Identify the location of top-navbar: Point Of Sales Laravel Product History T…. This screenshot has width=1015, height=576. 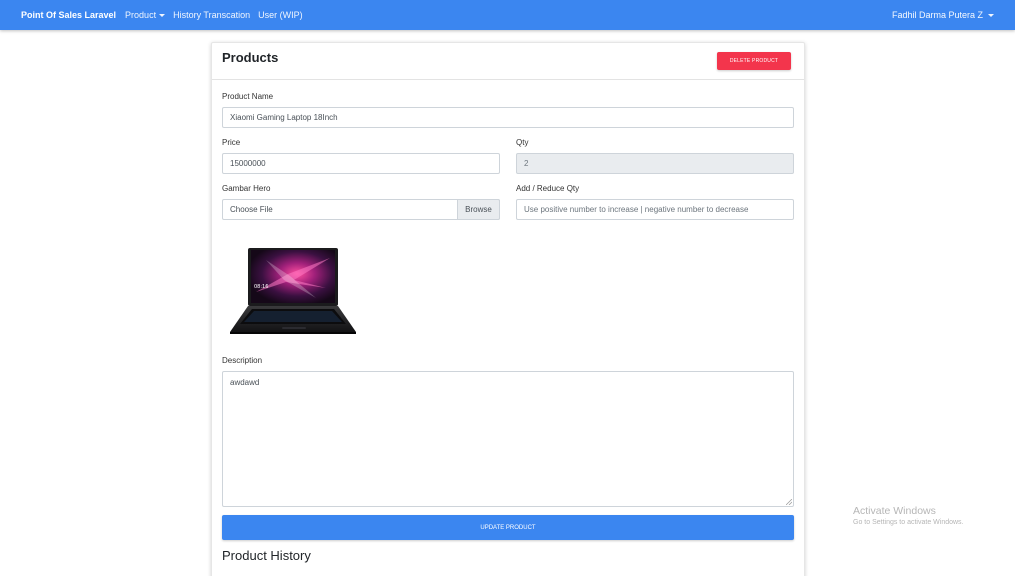
(507, 15).